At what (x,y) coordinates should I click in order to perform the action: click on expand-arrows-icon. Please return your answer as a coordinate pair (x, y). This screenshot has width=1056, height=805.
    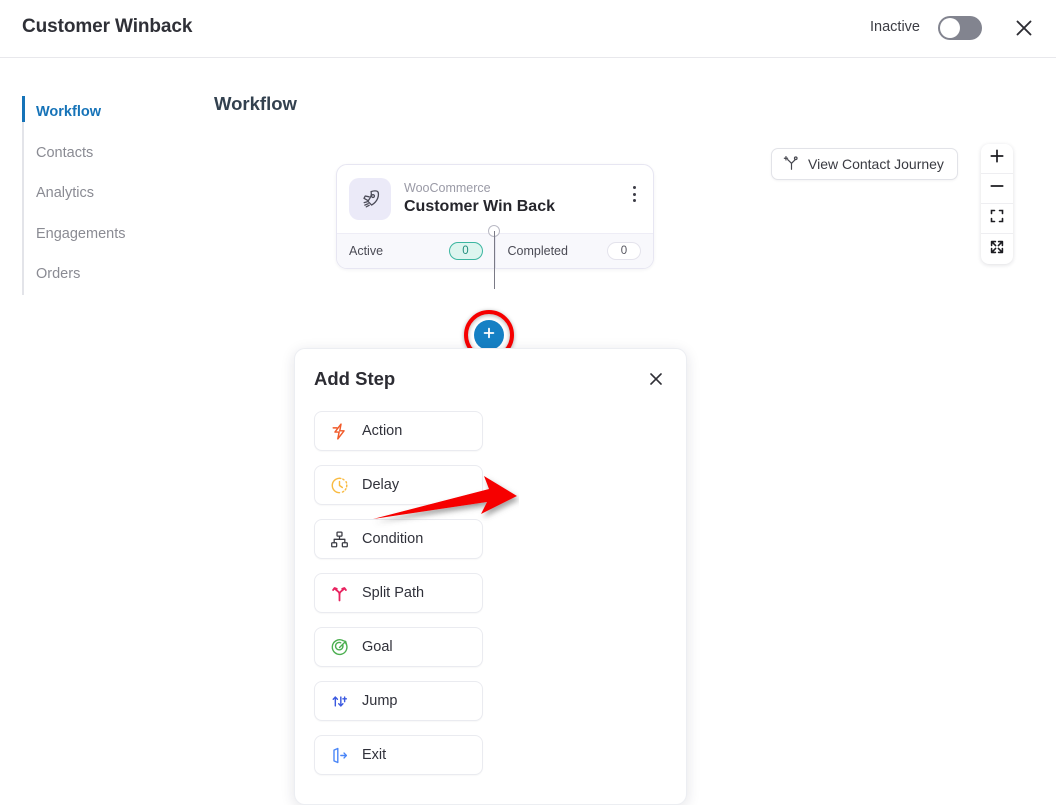
    Looking at the image, I should click on (997, 249).